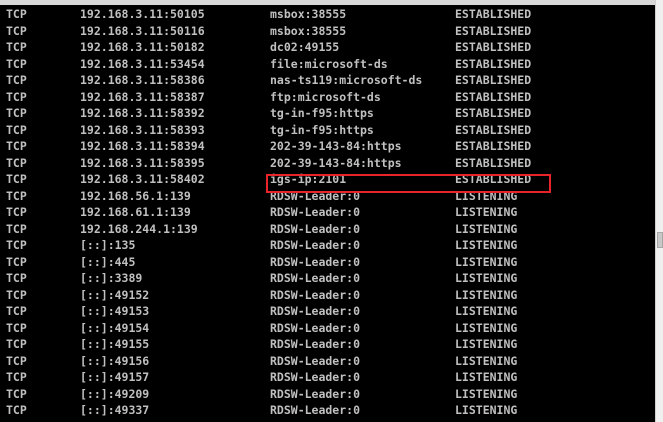 The height and width of the screenshot is (422, 663). I want to click on console-top-edge, so click(327, 2).